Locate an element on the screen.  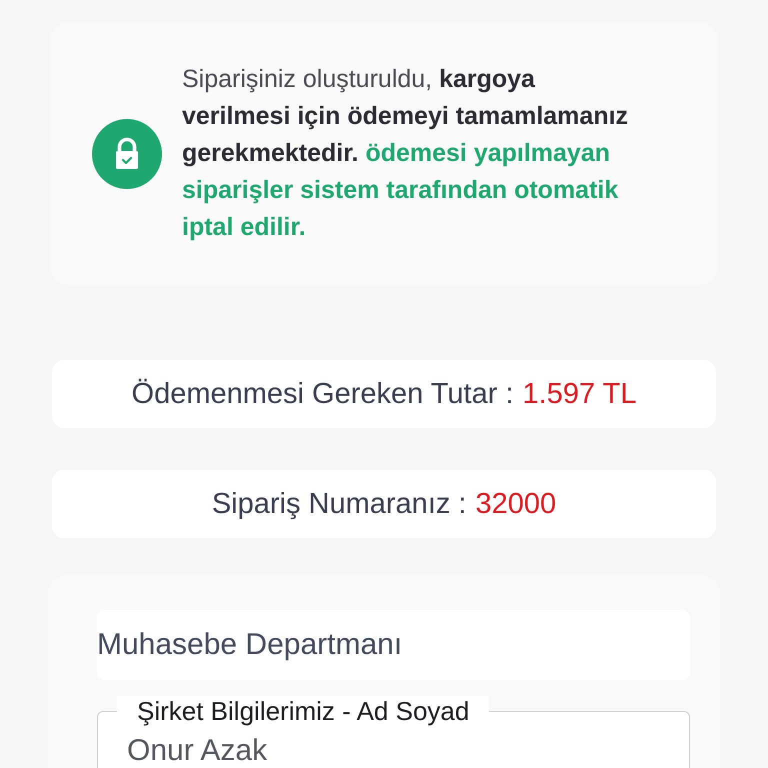
notice-text: Siparişiniz oluşturuldu, kargoya verilmesi için ödemeyi tamamlamanız gerekmektedir. ödemesi yapılmayan siparişler sistem tarafından otomatik iptal edilir. is located at coordinates (406, 153).